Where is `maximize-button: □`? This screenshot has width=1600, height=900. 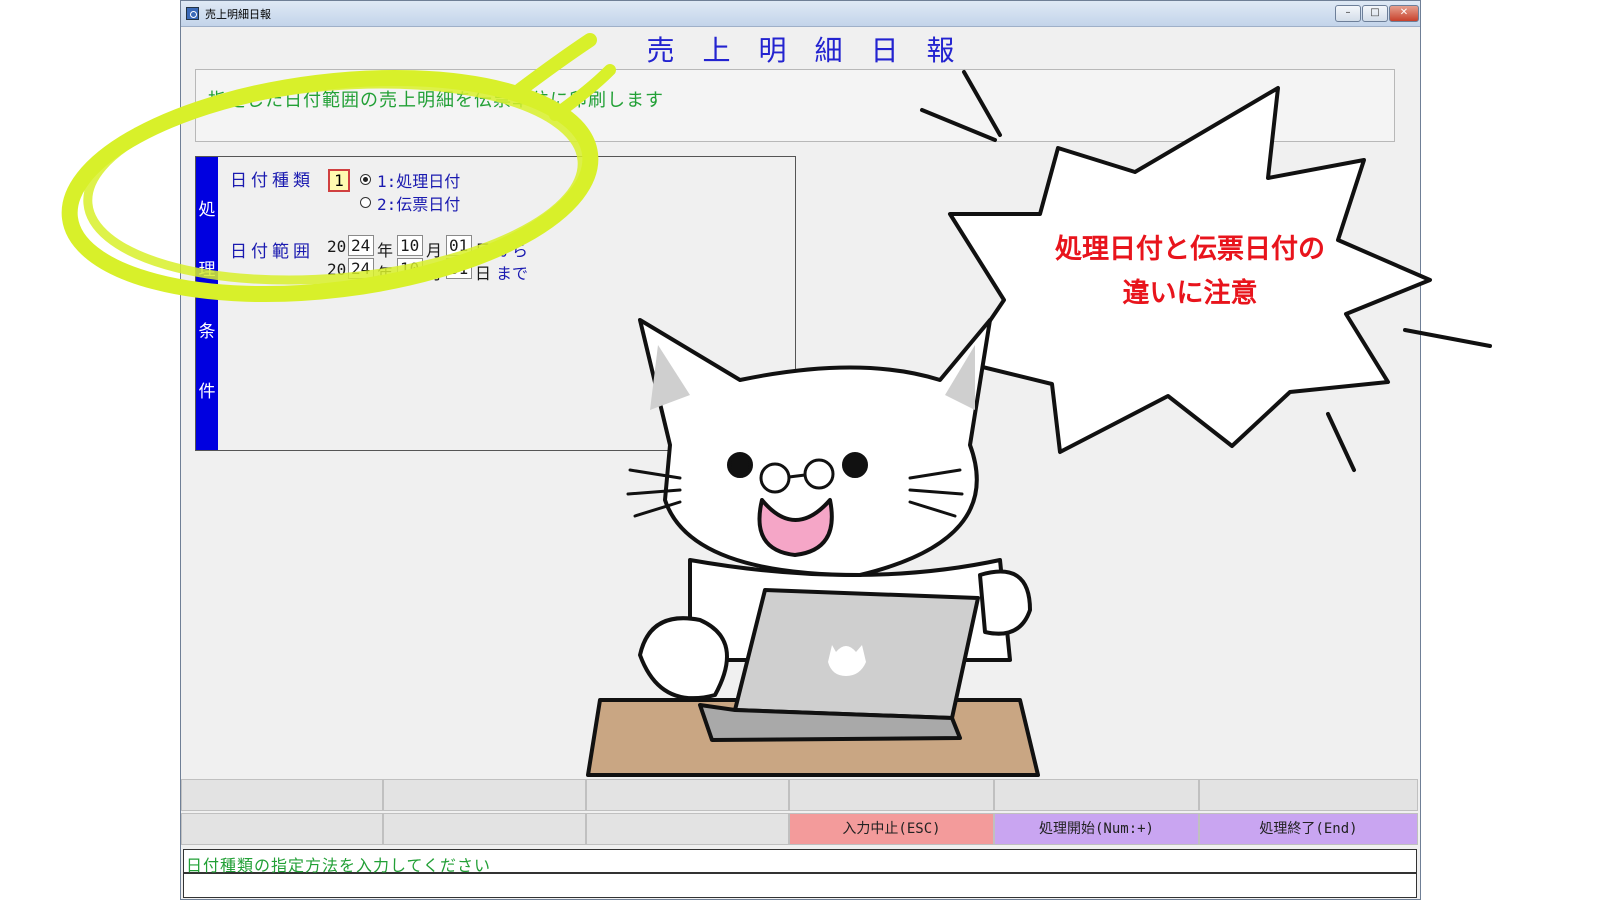
maximize-button: □ is located at coordinates (1375, 13).